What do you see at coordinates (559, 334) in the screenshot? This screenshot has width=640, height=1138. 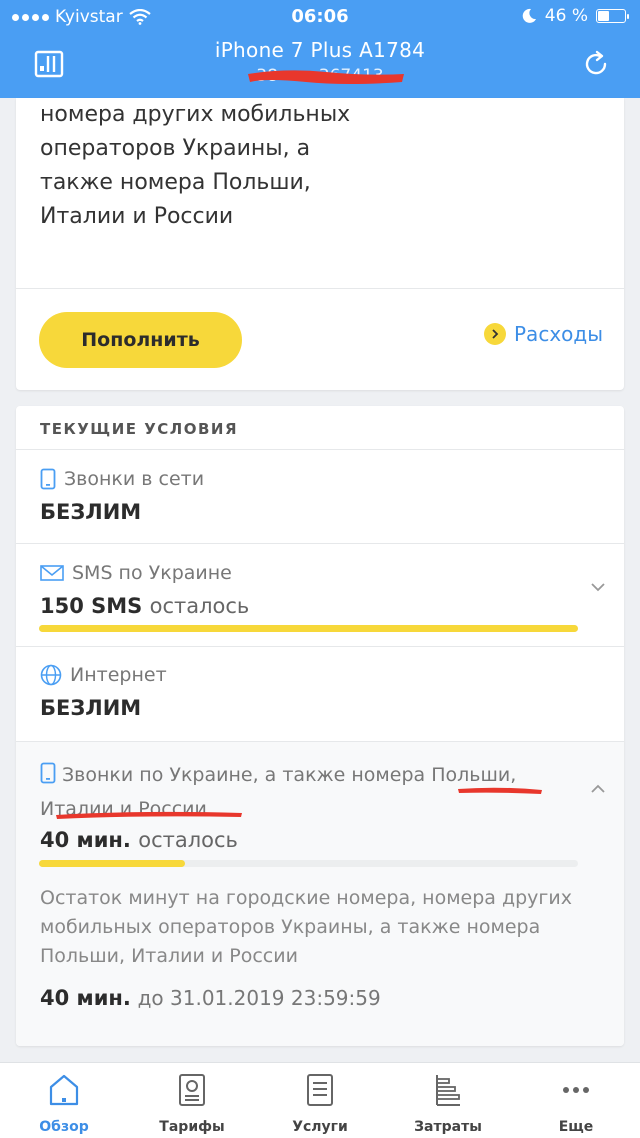 I see `expenses-label: Расходы` at bounding box center [559, 334].